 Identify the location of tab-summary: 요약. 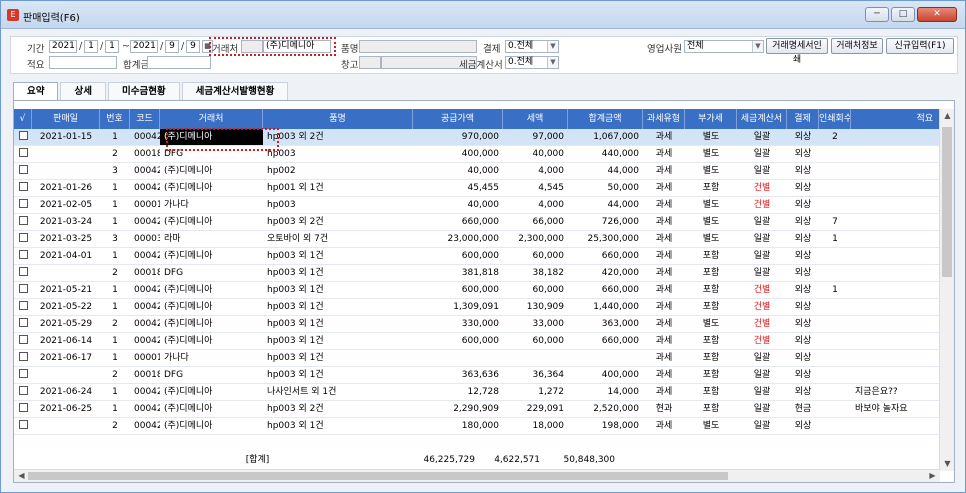
(36, 91).